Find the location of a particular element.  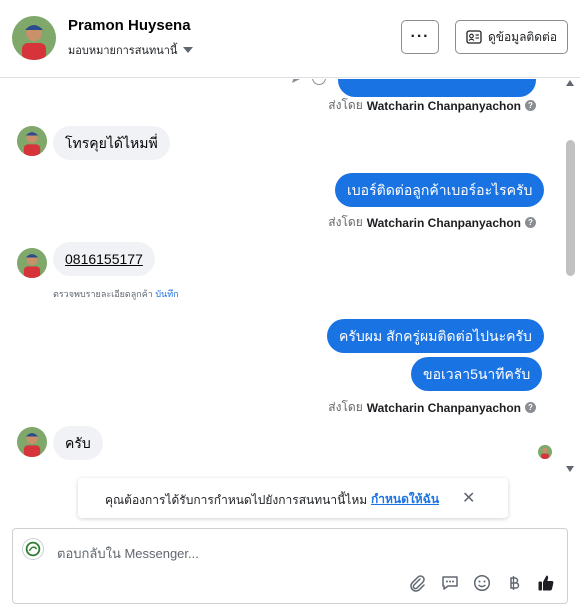

like-thumbs-up-icon is located at coordinates (546, 583).